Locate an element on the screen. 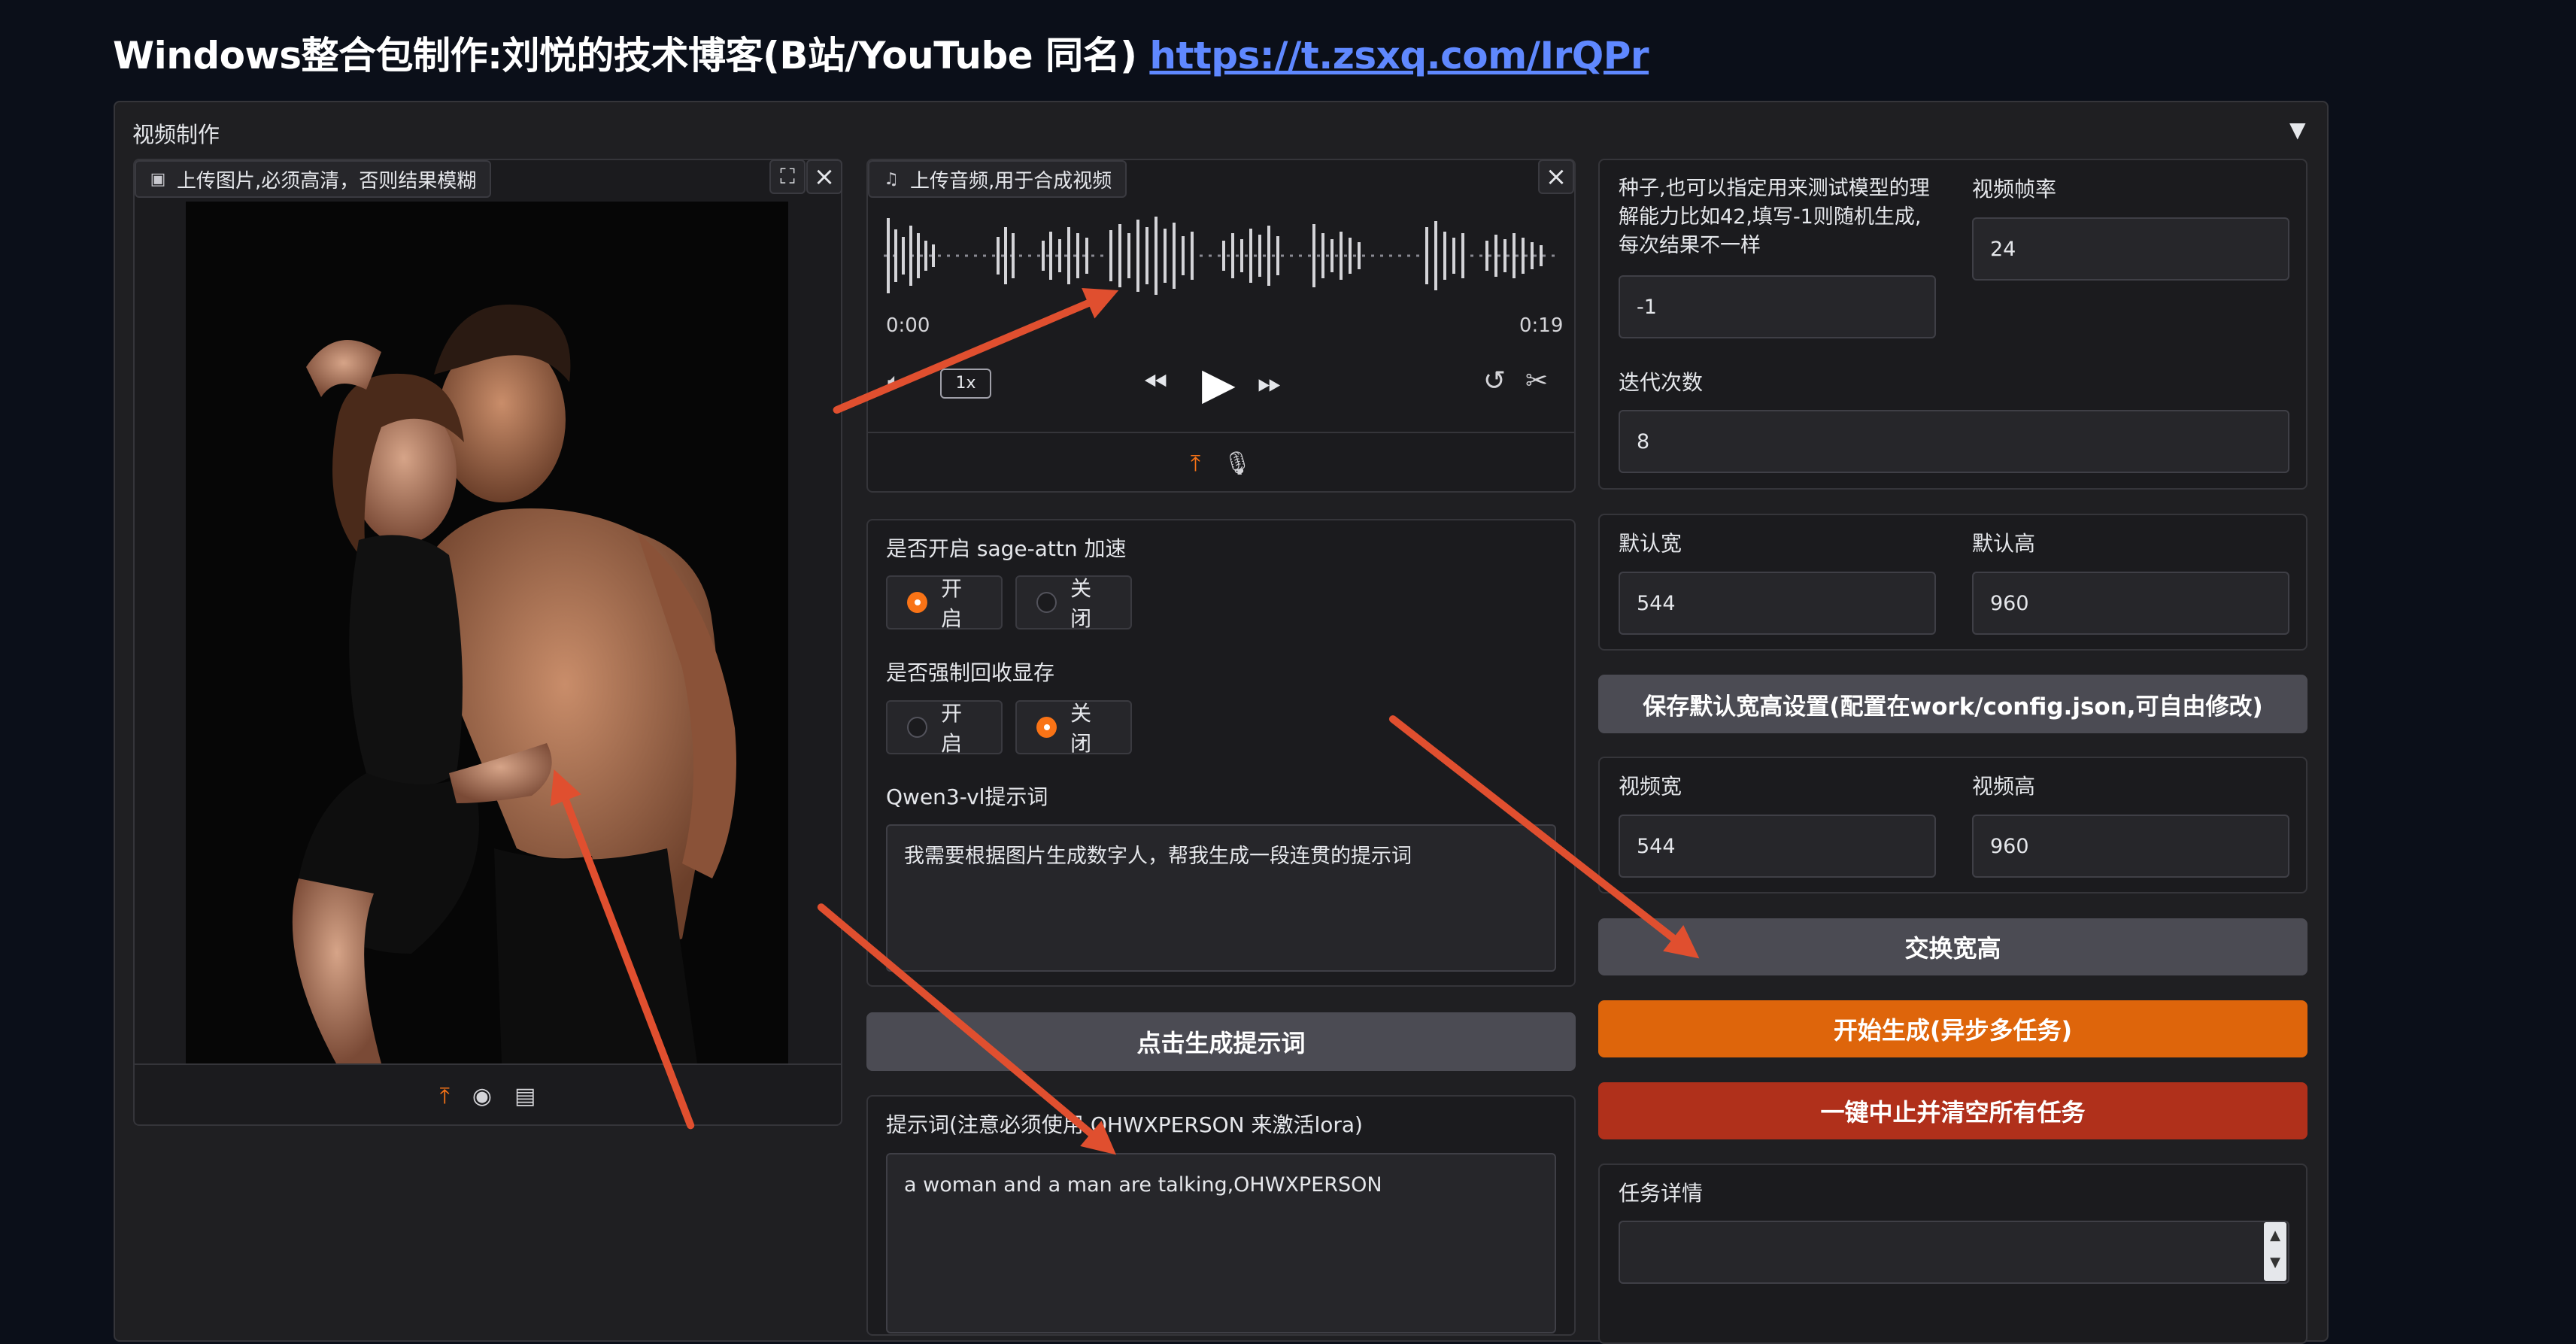  recycle-on-label: 开启 is located at coordinates (952, 728).